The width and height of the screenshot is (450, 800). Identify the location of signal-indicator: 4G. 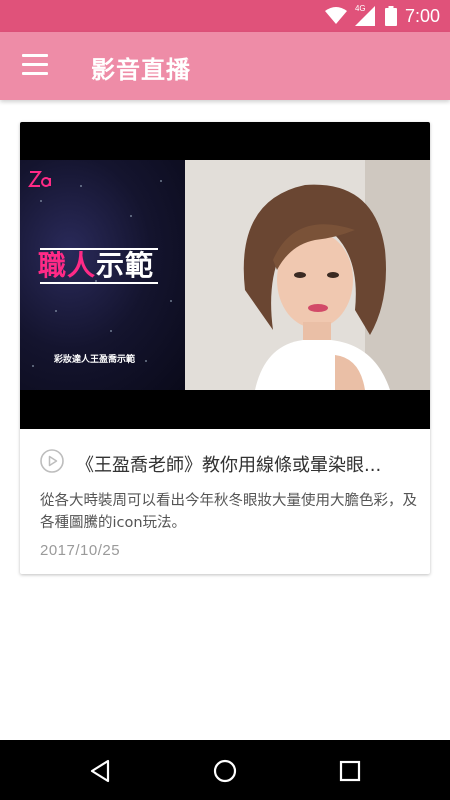
(365, 15).